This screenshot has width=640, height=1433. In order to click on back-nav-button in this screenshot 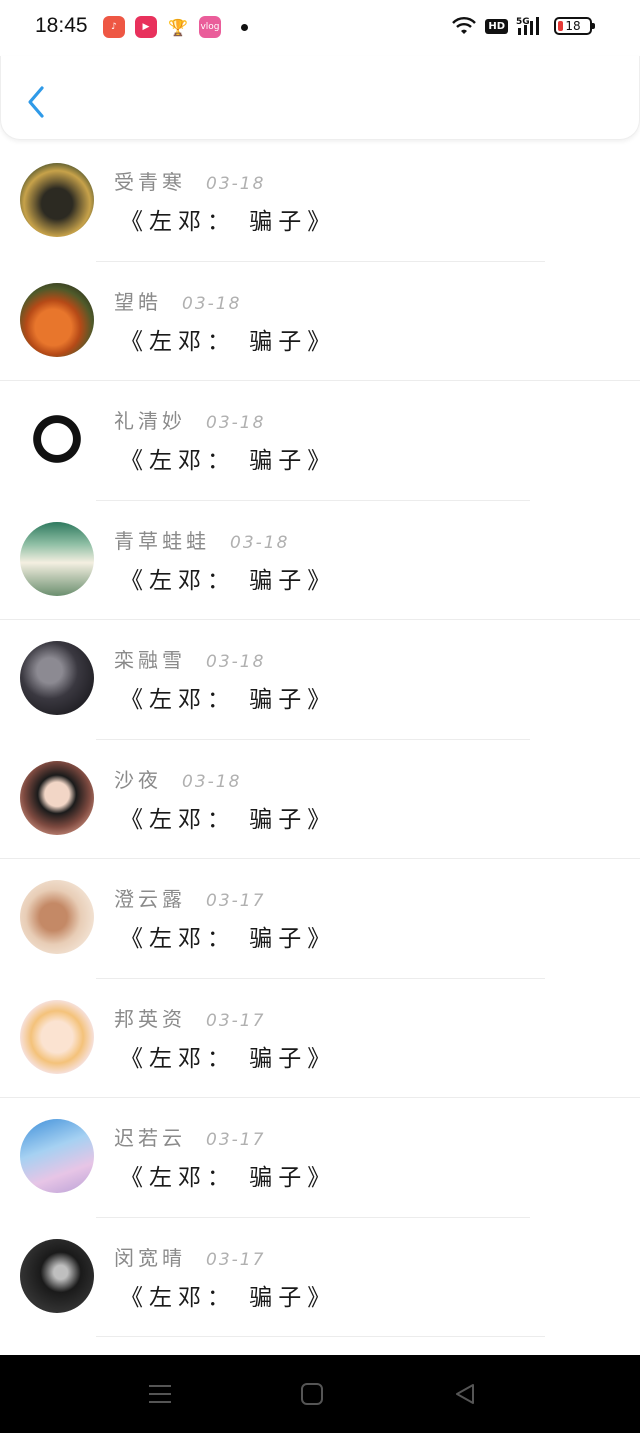, I will do `click(465, 1394)`.